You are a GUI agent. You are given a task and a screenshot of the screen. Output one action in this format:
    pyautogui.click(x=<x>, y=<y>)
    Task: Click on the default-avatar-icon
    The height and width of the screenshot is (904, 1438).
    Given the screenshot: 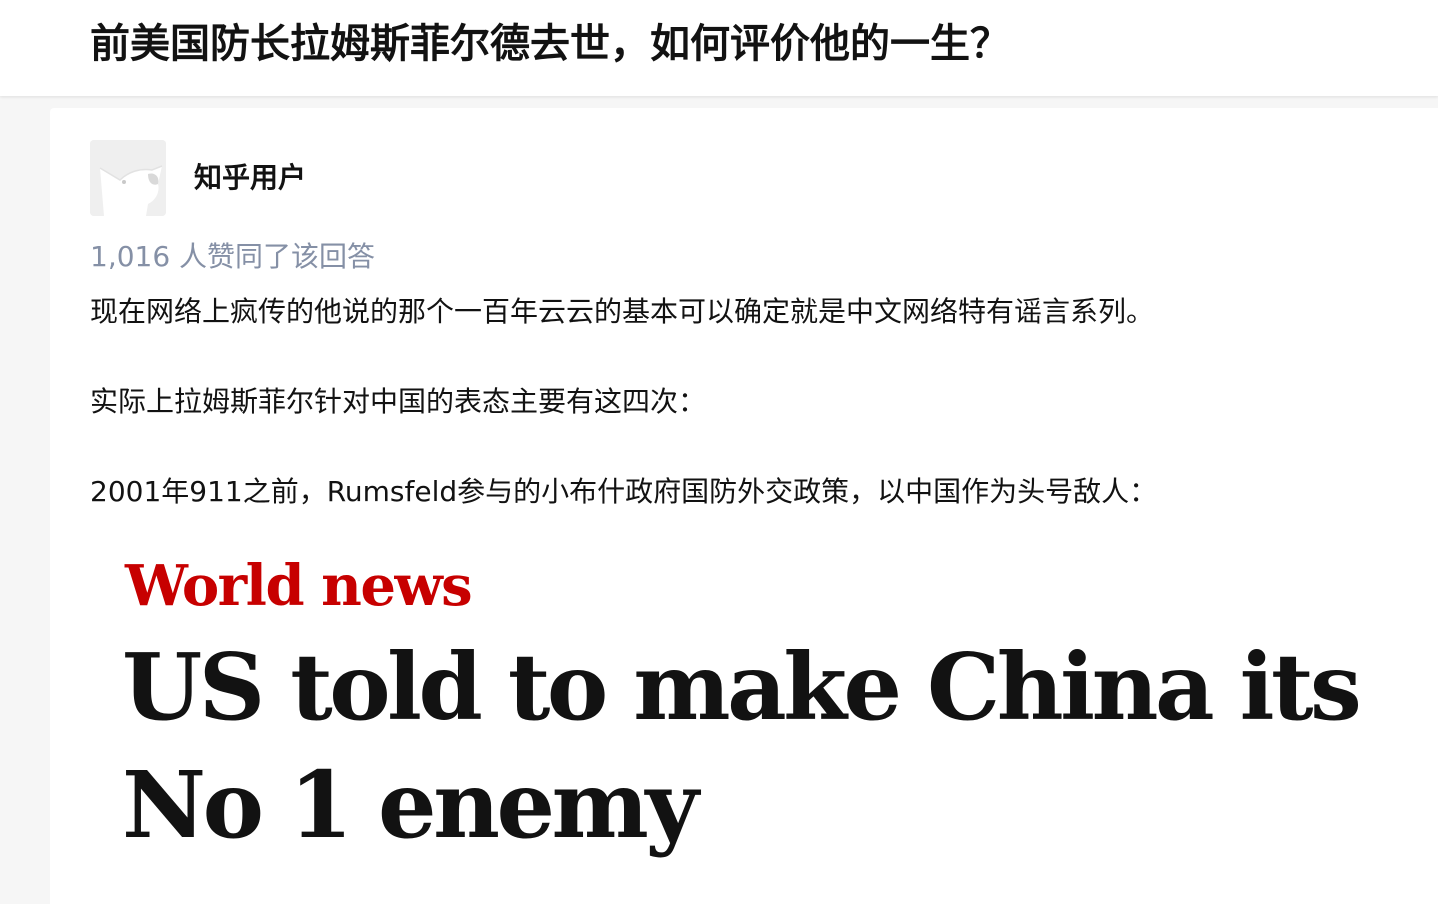 What is the action you would take?
    pyautogui.click(x=128, y=178)
    